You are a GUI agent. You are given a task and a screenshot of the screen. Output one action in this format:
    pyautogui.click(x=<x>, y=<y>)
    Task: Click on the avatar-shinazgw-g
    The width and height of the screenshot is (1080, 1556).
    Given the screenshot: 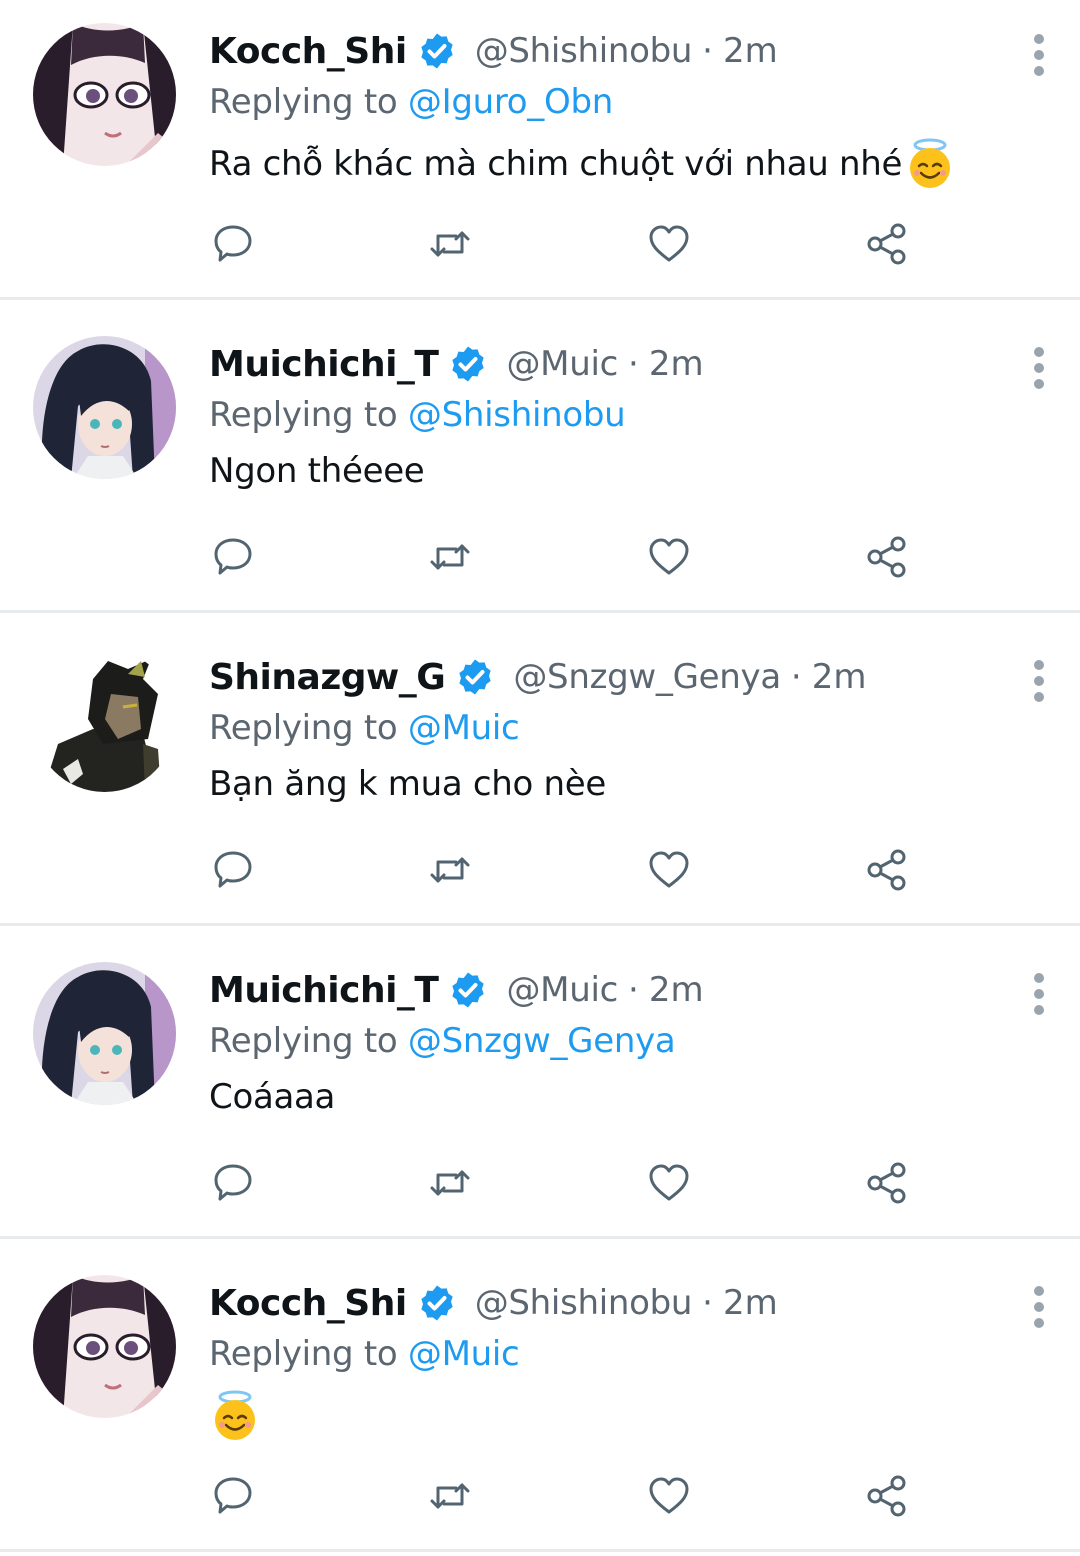 What is the action you would take?
    pyautogui.click(x=104, y=720)
    